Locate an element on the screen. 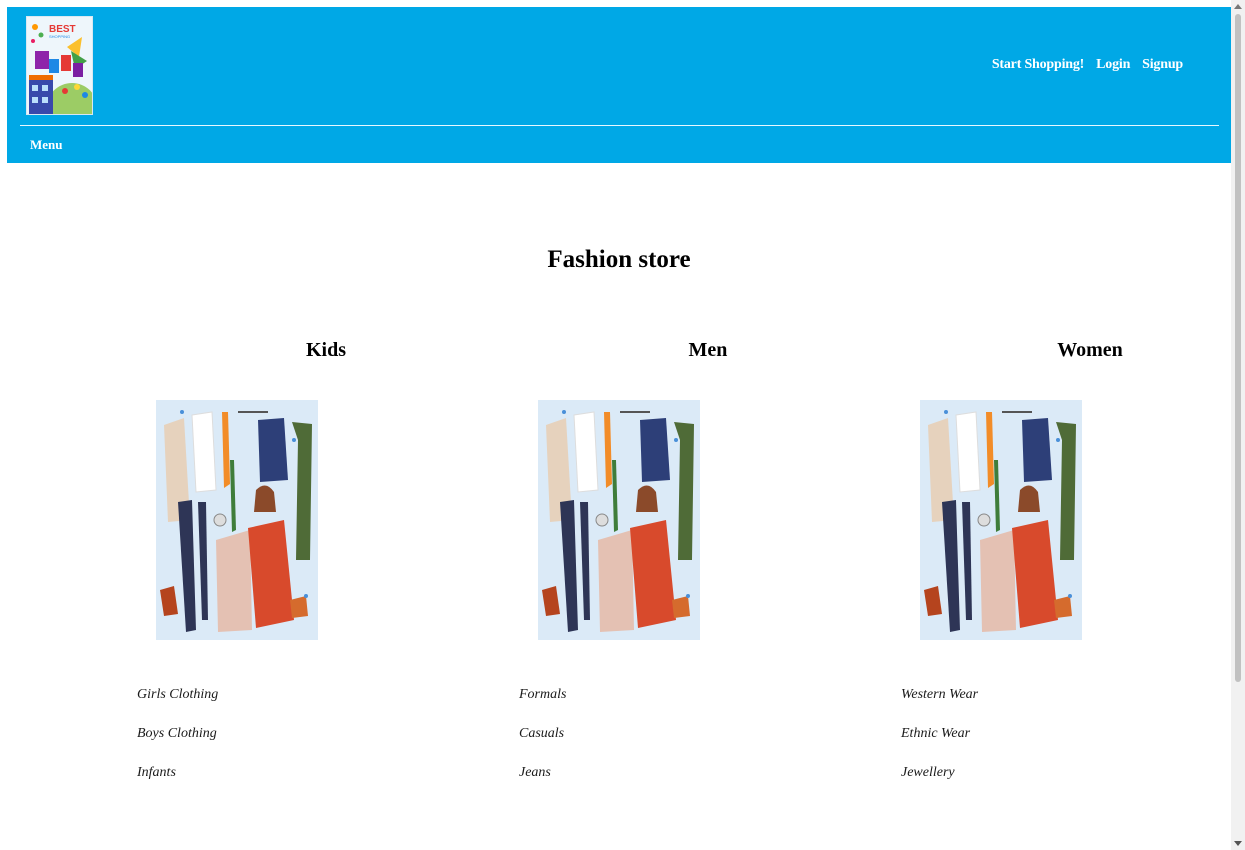 The image size is (1245, 850). category-links: Girls Clothing Boys Clothing Infants is located at coordinates (177, 745).